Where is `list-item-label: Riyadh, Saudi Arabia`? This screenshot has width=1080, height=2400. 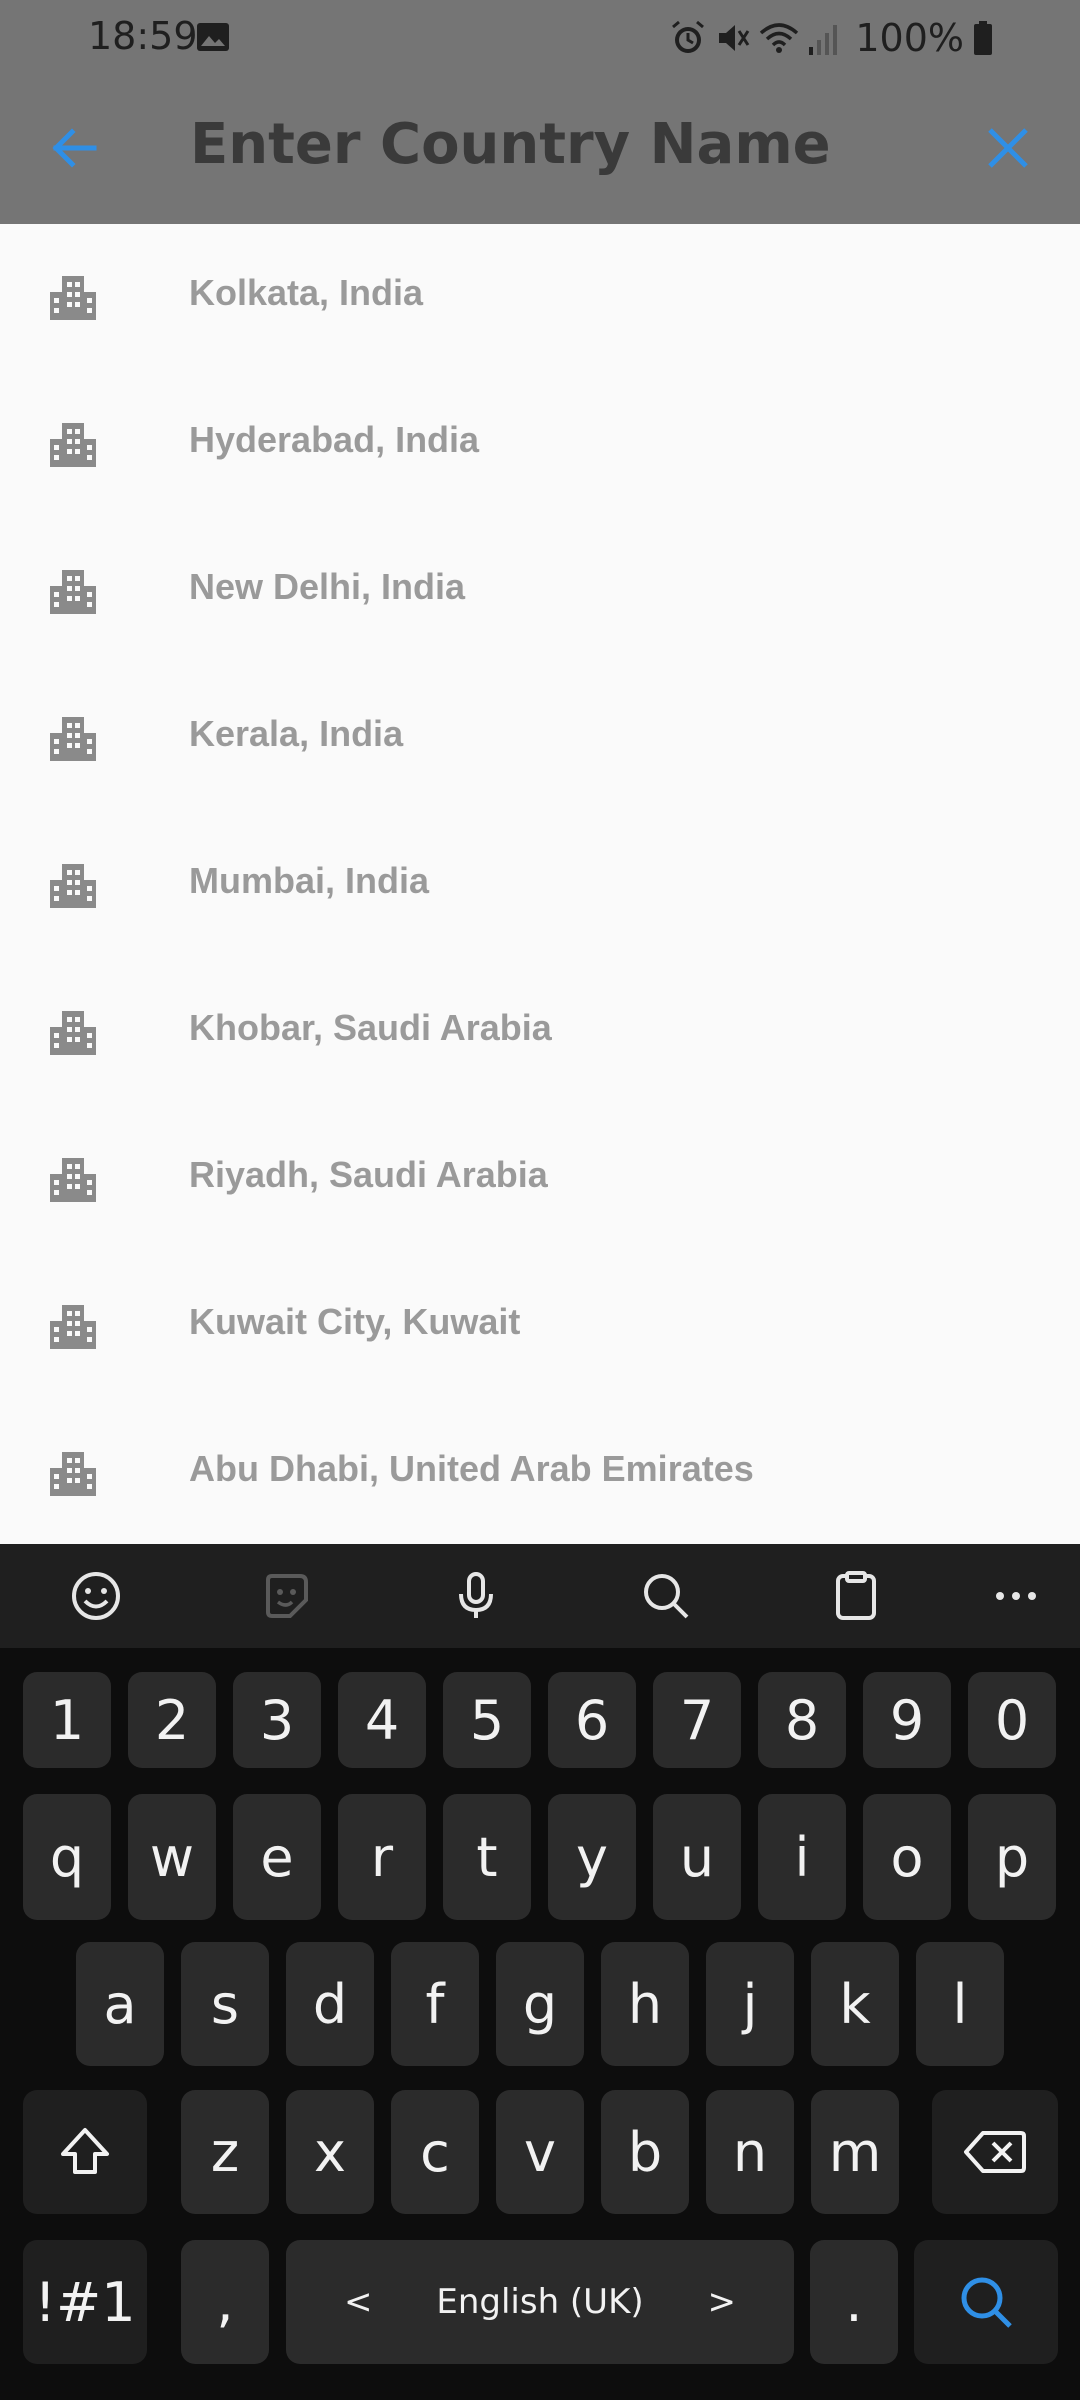 list-item-label: Riyadh, Saudi Arabia is located at coordinates (368, 1174).